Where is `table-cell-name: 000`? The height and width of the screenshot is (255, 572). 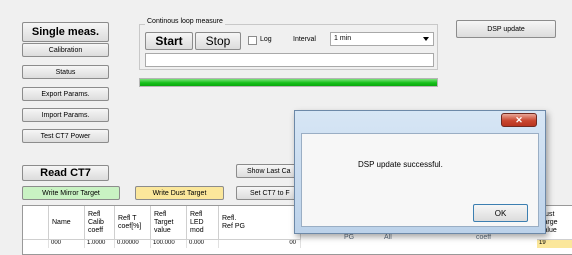 table-cell-name: 000 is located at coordinates (67, 244).